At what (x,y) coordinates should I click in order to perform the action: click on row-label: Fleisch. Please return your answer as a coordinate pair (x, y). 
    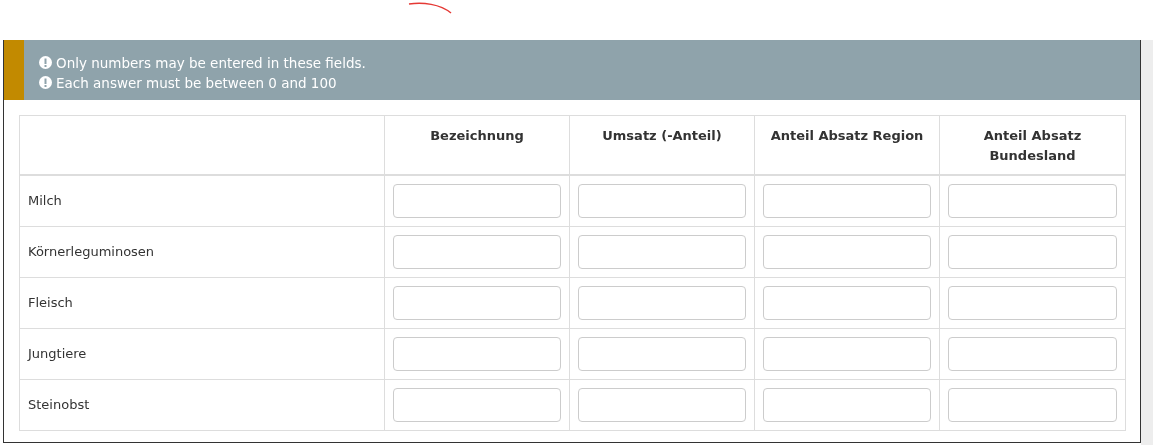
    Looking at the image, I should click on (50, 302).